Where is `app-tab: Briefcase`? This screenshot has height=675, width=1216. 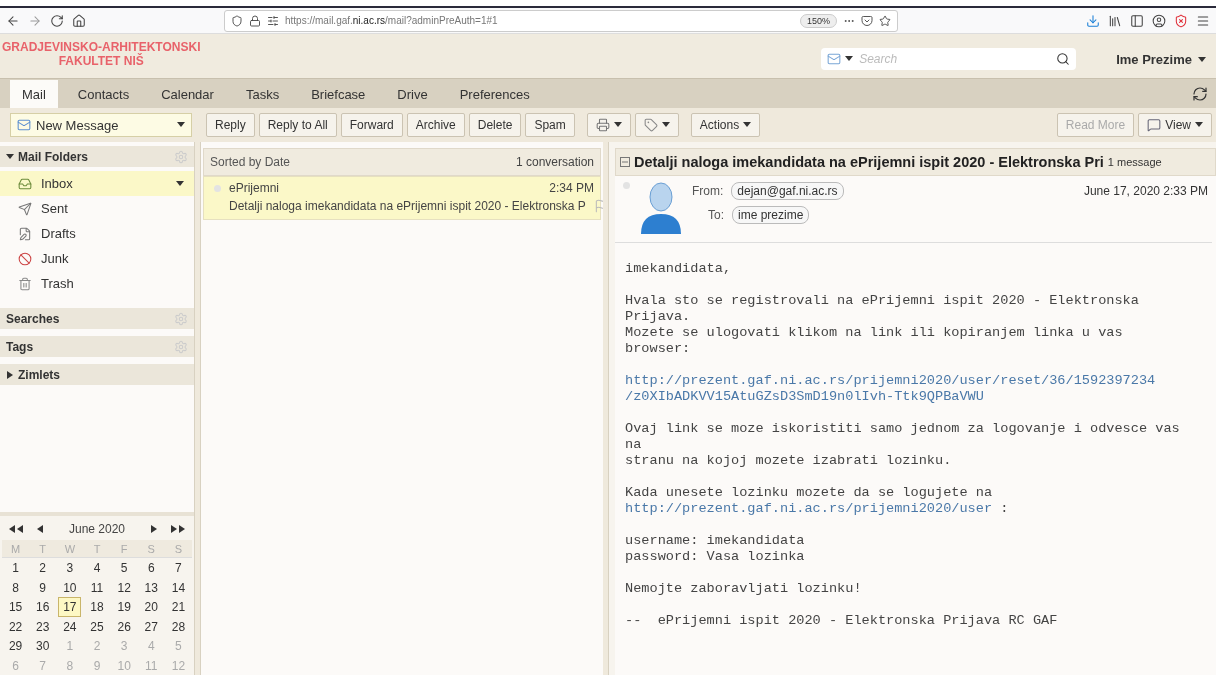 app-tab: Briefcase is located at coordinates (338, 94).